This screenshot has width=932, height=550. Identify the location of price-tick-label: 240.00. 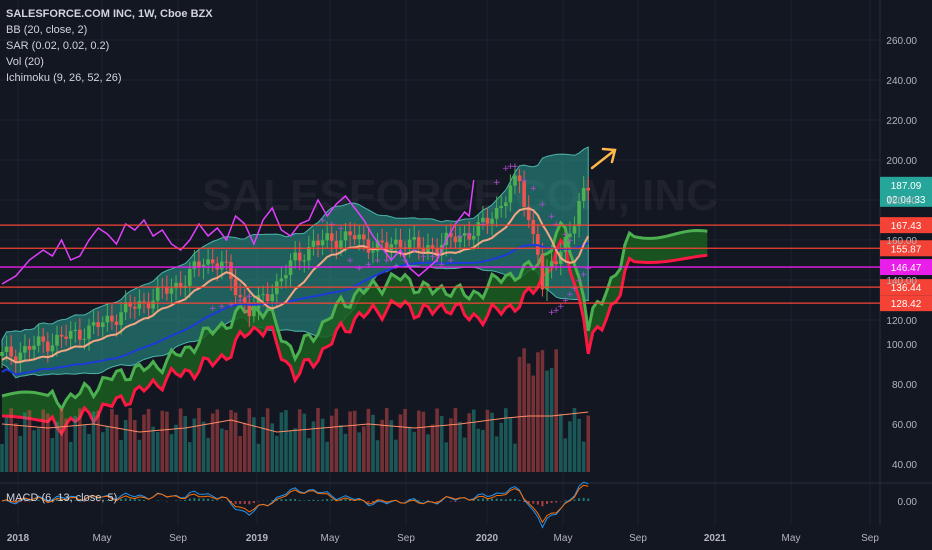
(901, 81).